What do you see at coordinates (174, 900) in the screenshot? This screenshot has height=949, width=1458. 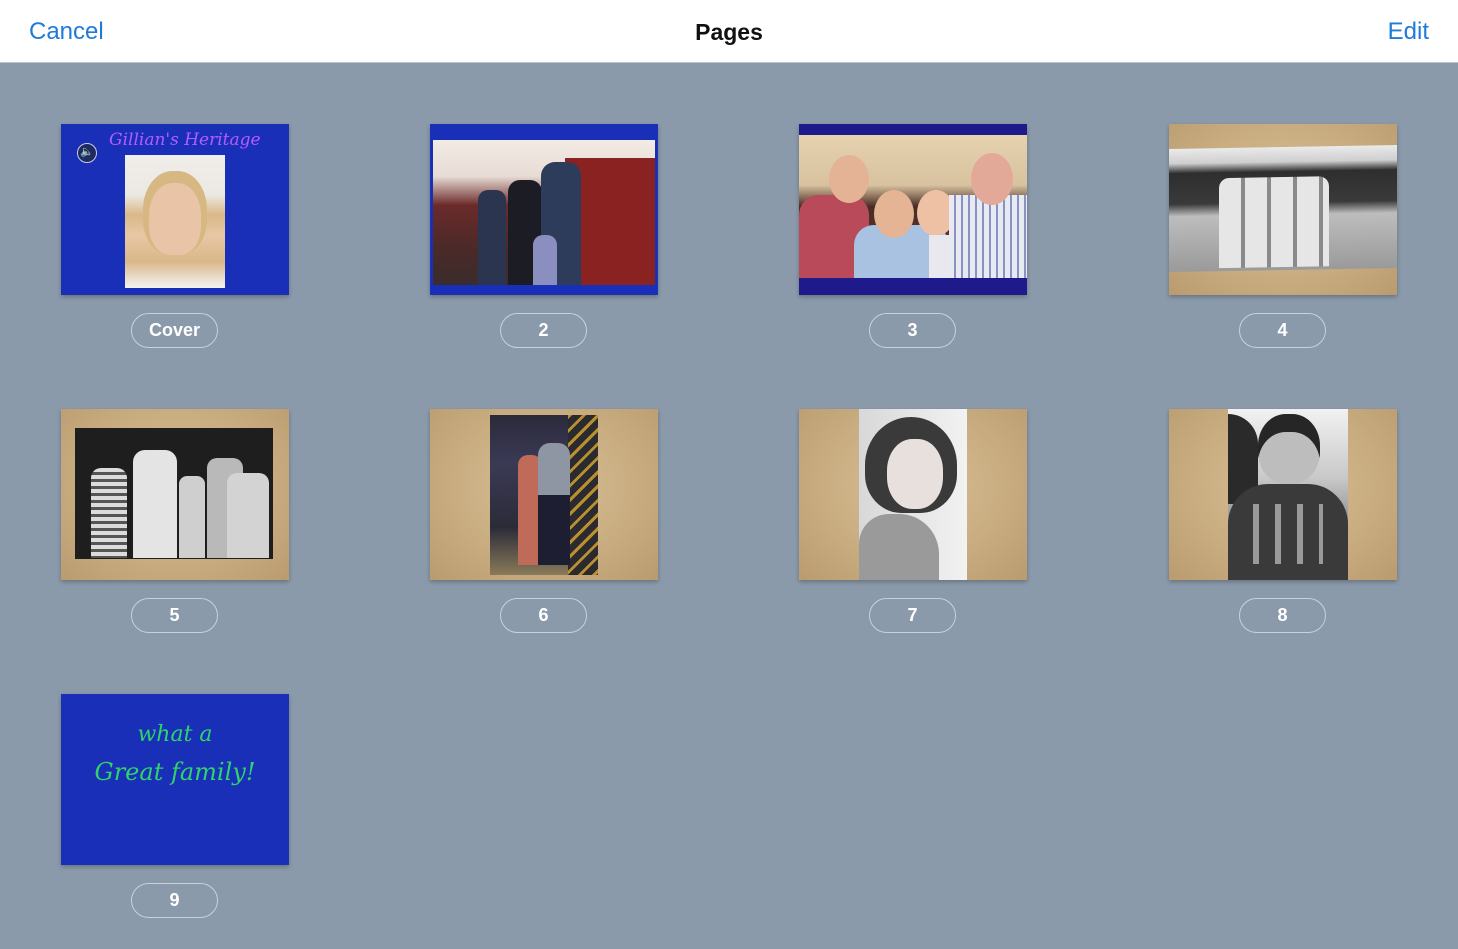 I see `page-label-pill: 9` at bounding box center [174, 900].